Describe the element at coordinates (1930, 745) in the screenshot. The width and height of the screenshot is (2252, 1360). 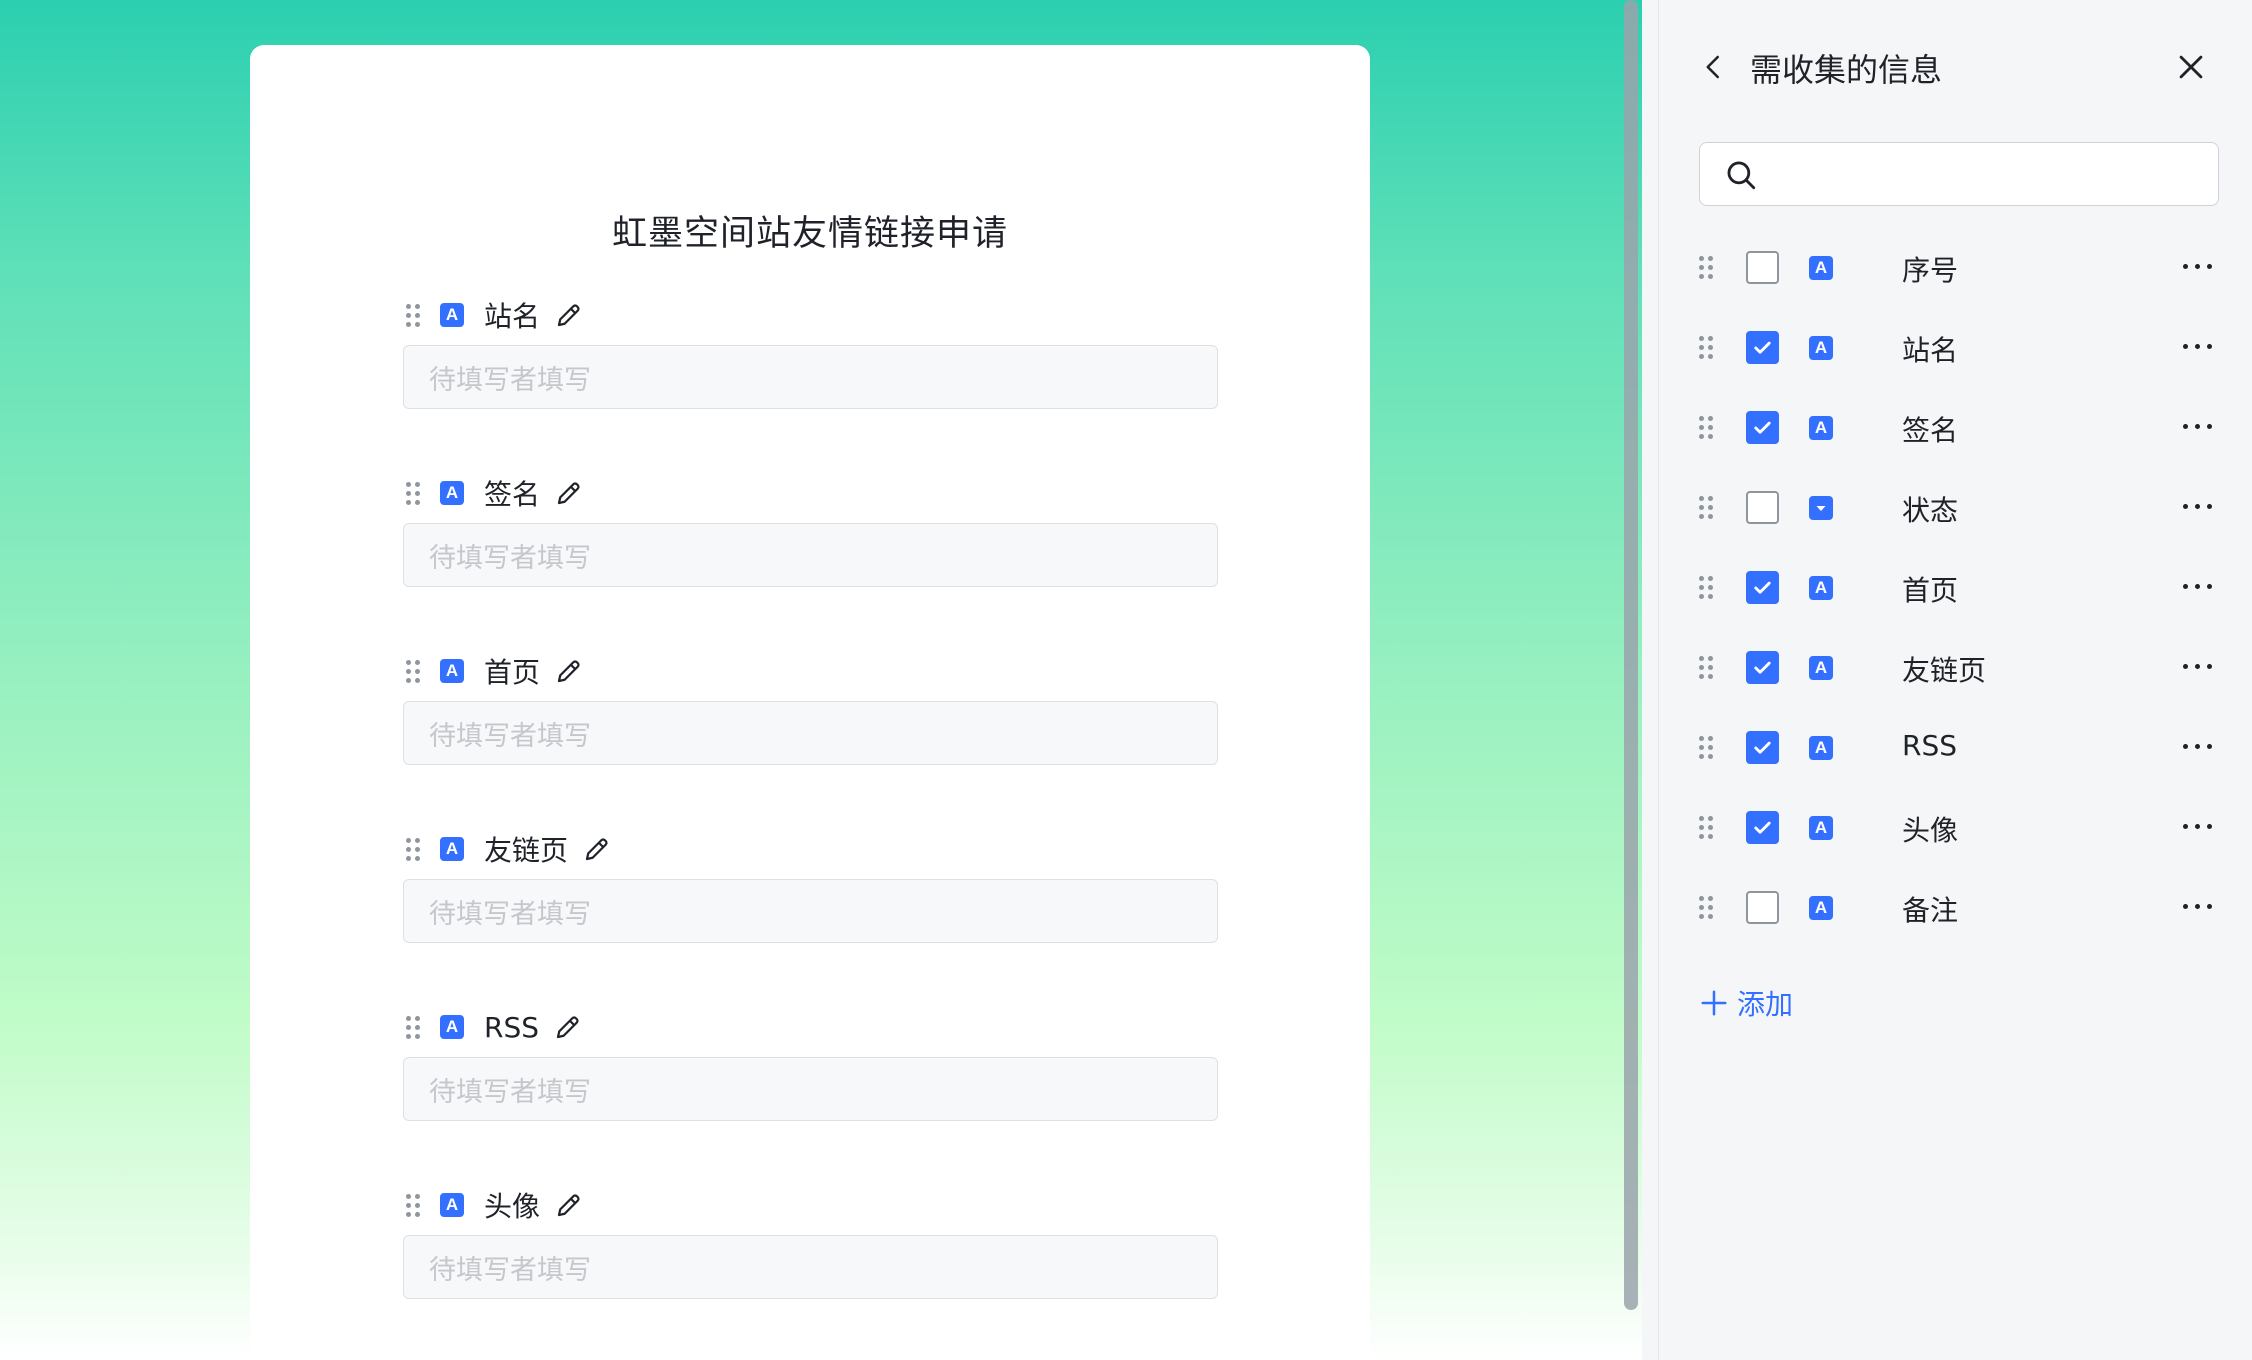
I see `field-list-item-label: RSS` at that location.